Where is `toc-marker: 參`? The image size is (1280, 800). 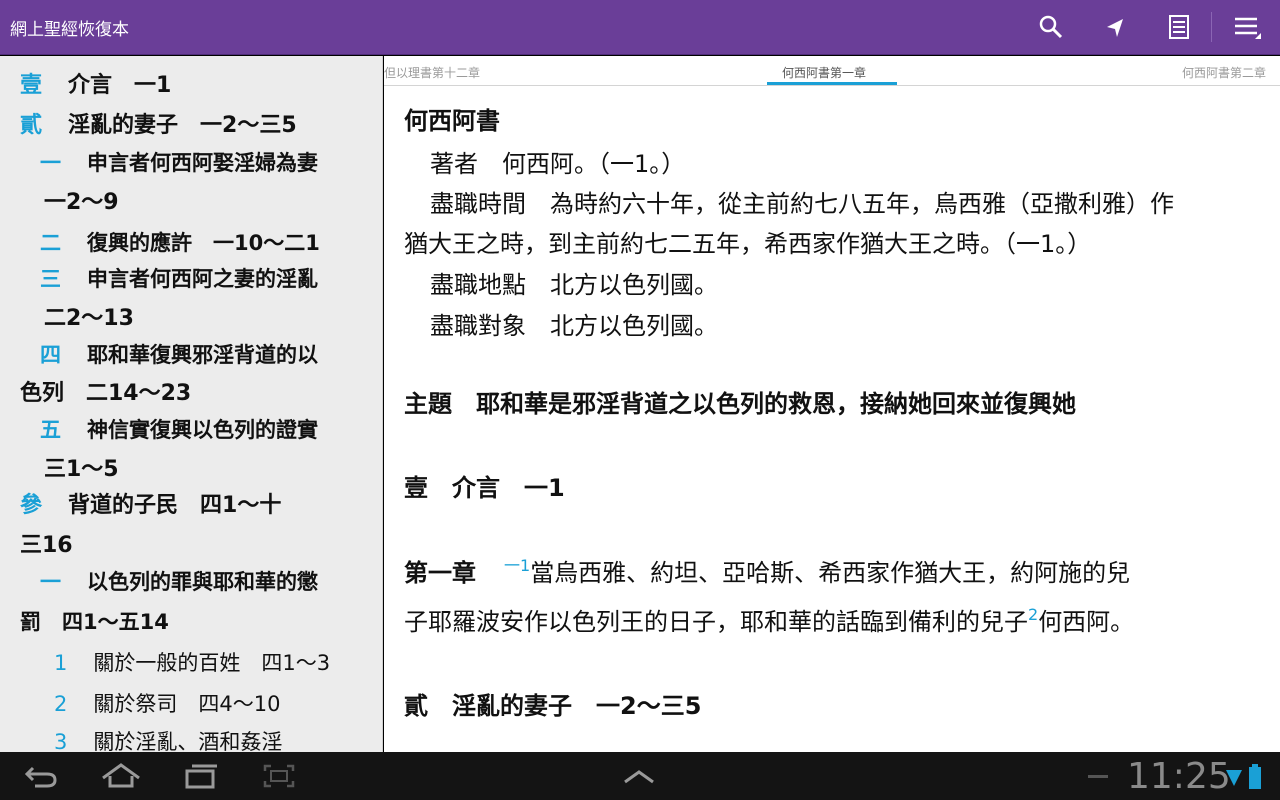
toc-marker: 參 is located at coordinates (31, 505).